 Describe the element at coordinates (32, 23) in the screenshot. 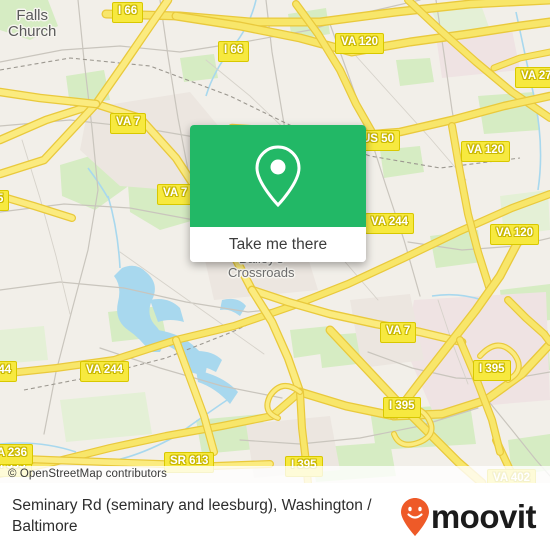

I see `place-label: Falls Church` at that location.